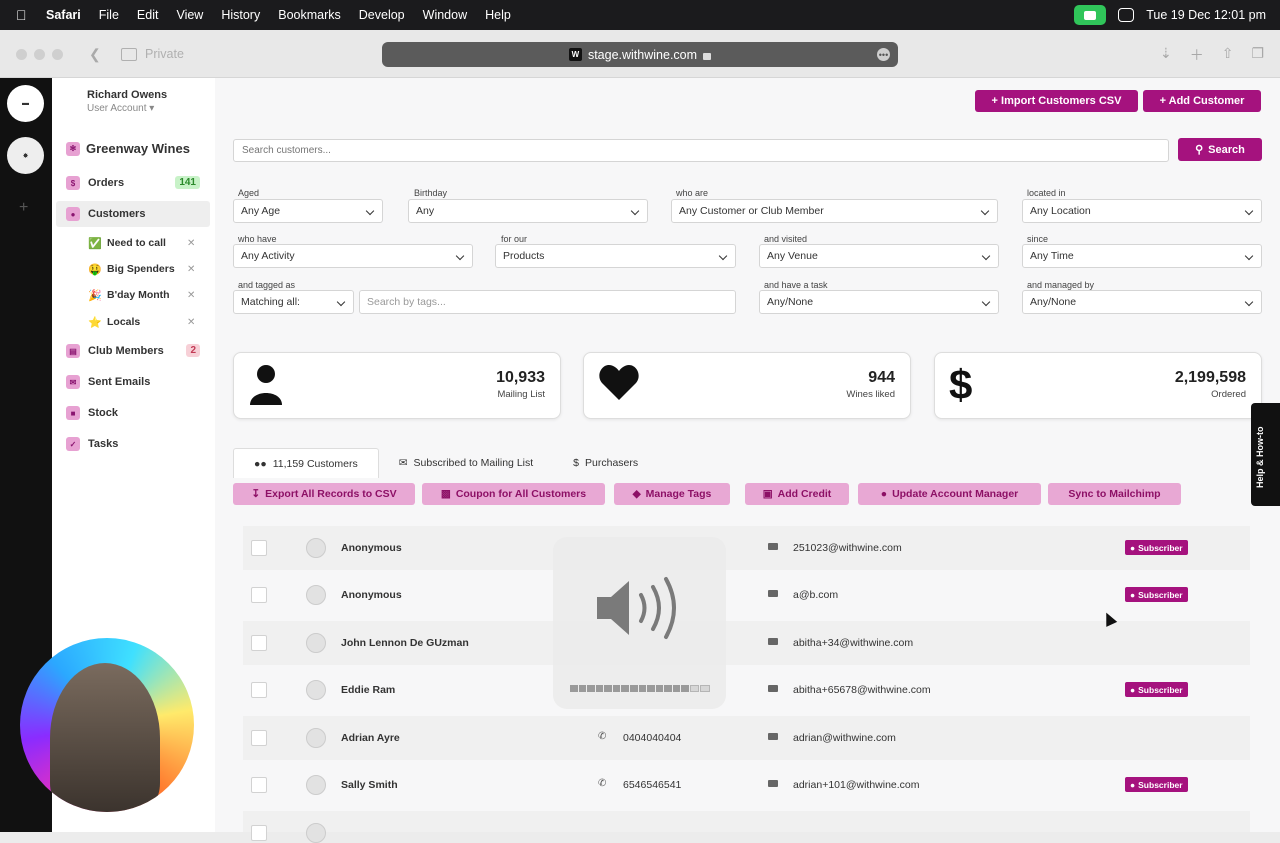  I want to click on volume-level-bar, so click(640, 688).